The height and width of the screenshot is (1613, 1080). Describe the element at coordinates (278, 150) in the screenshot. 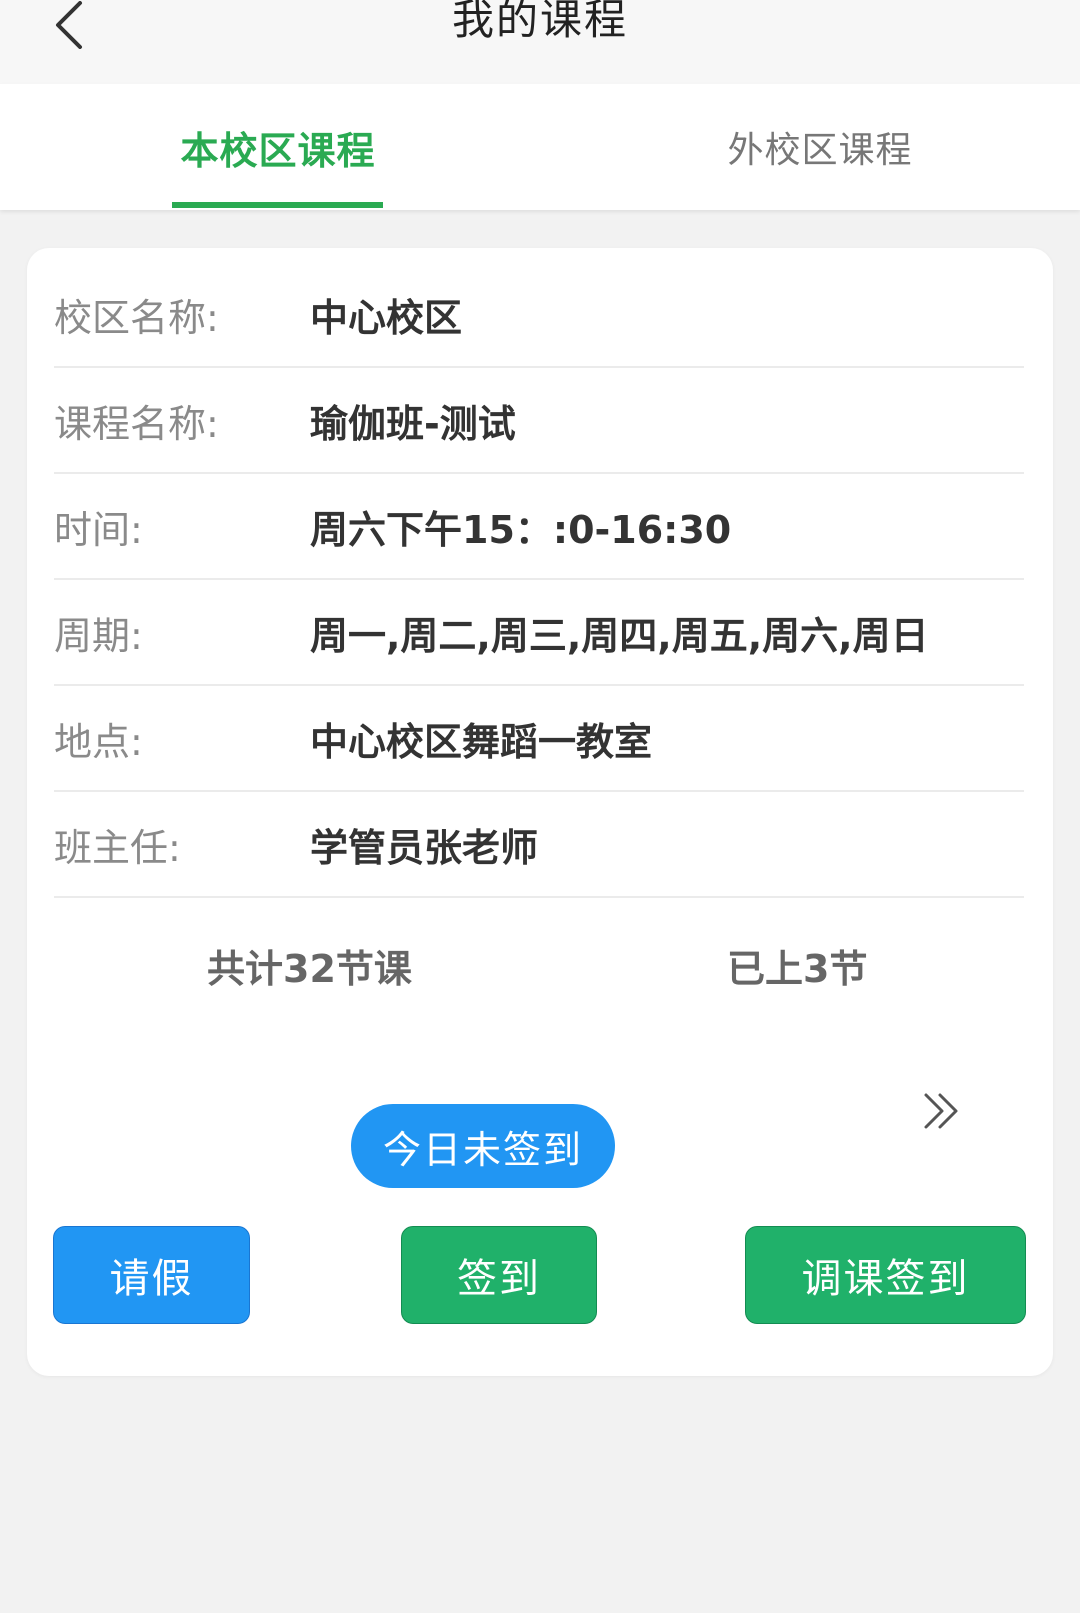

I see `tab-local-campus-label: 本校区课程` at that location.